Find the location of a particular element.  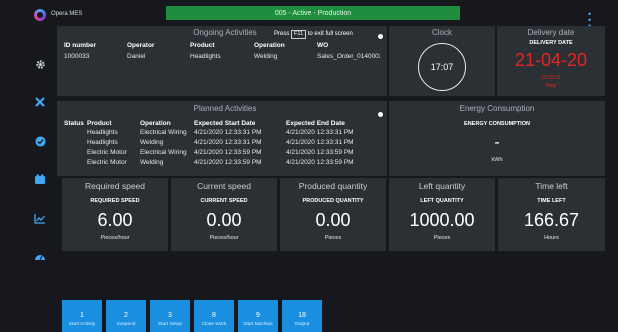

button-label: Output is located at coordinates (302, 324).